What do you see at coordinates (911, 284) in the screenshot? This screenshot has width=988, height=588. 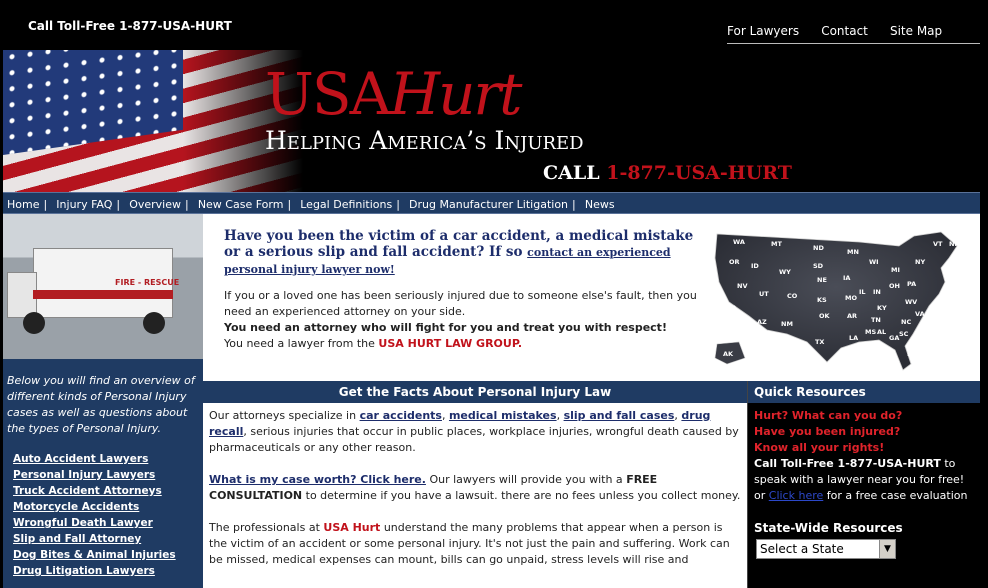 I see `svg-text: PA` at bounding box center [911, 284].